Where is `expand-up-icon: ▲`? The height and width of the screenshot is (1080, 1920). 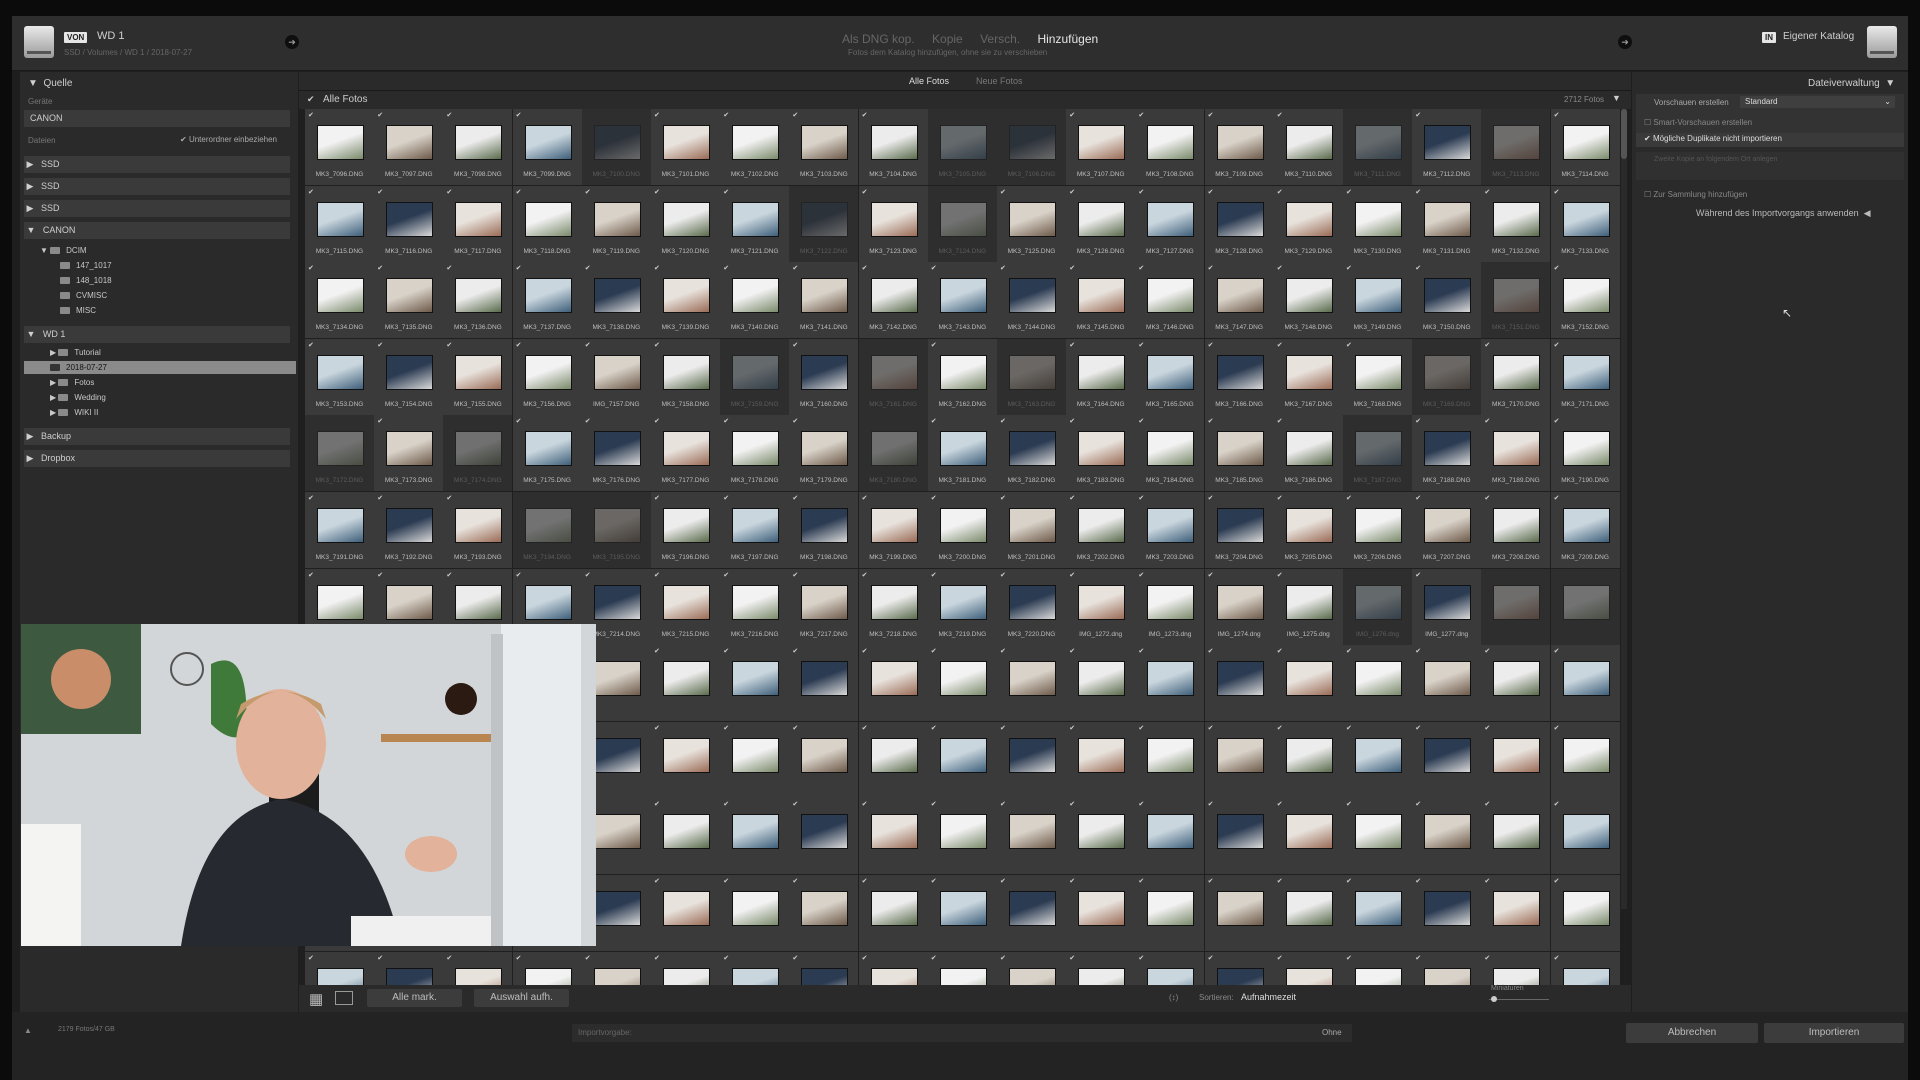
expand-up-icon: ▲ is located at coordinates (28, 1030).